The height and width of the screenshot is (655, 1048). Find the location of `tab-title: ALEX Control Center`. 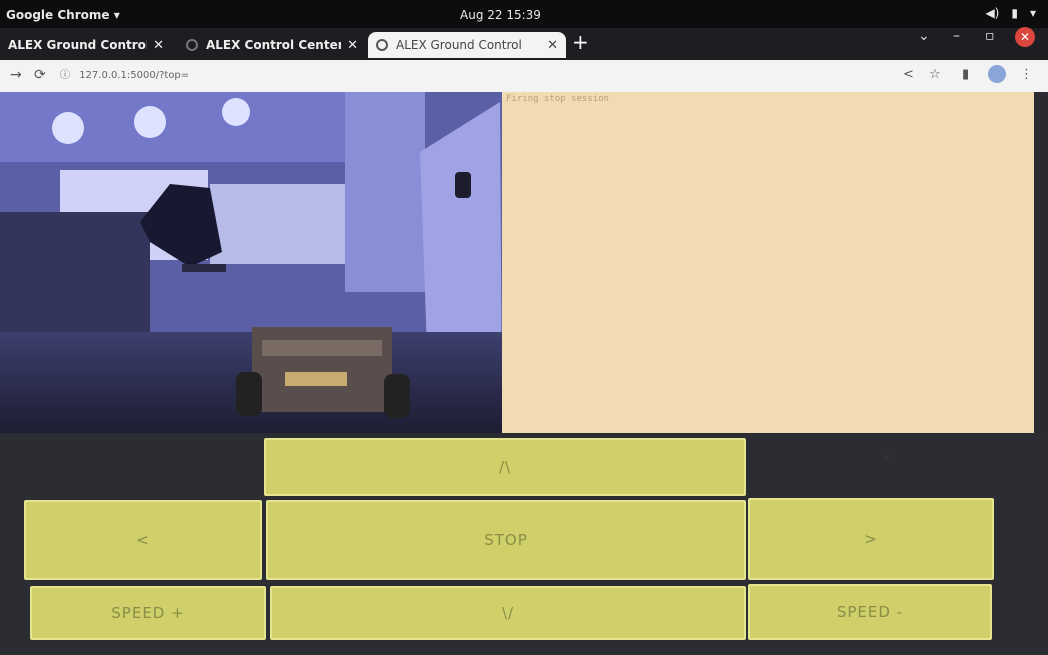

tab-title: ALEX Control Center is located at coordinates (274, 45).